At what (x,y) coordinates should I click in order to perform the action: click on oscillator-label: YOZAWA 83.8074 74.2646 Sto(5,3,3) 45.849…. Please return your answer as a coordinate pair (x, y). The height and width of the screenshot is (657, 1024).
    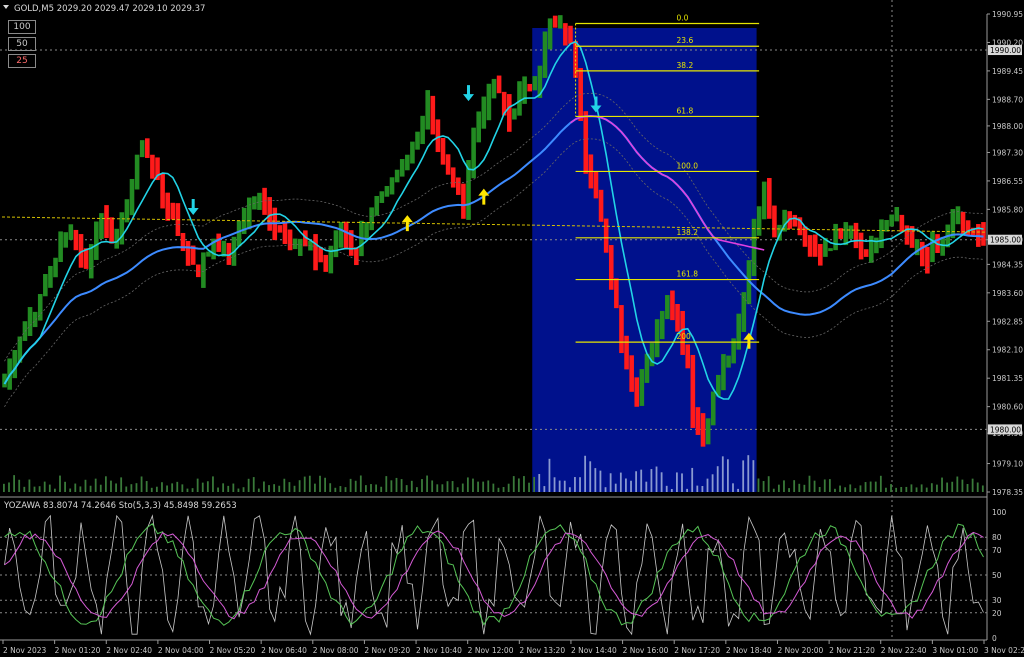
    Looking at the image, I should click on (120, 506).